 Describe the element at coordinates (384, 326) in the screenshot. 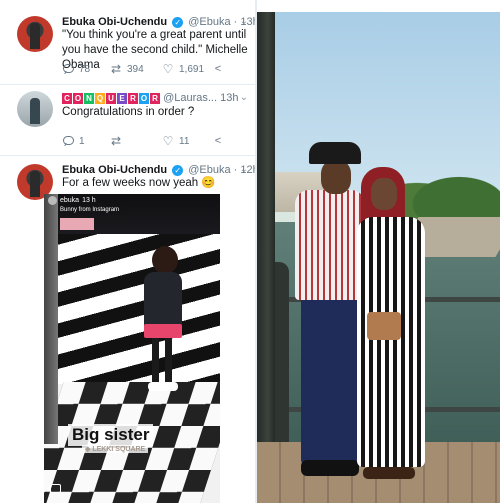

I see `handbag` at that location.